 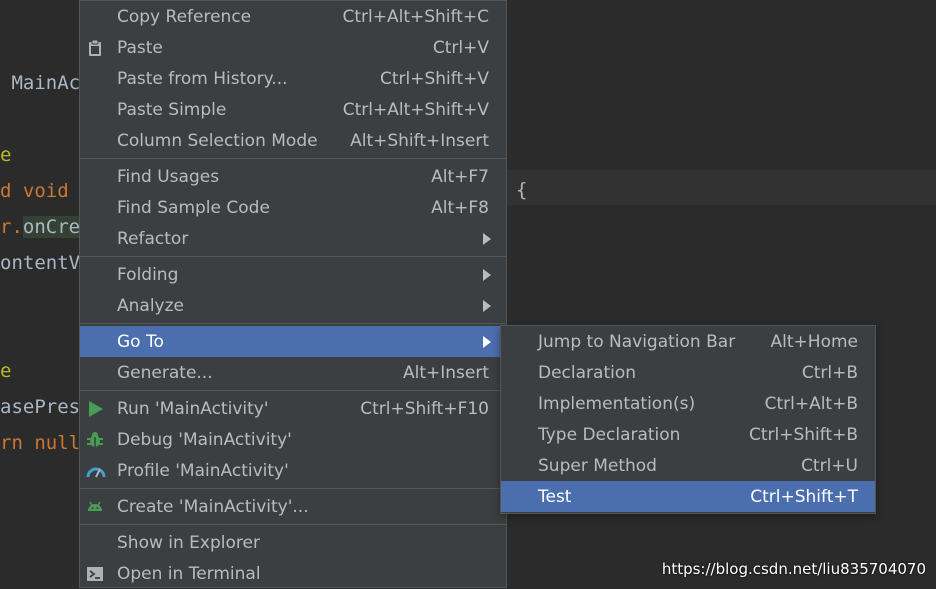 I want to click on code-line-2: e, so click(x=6, y=155).